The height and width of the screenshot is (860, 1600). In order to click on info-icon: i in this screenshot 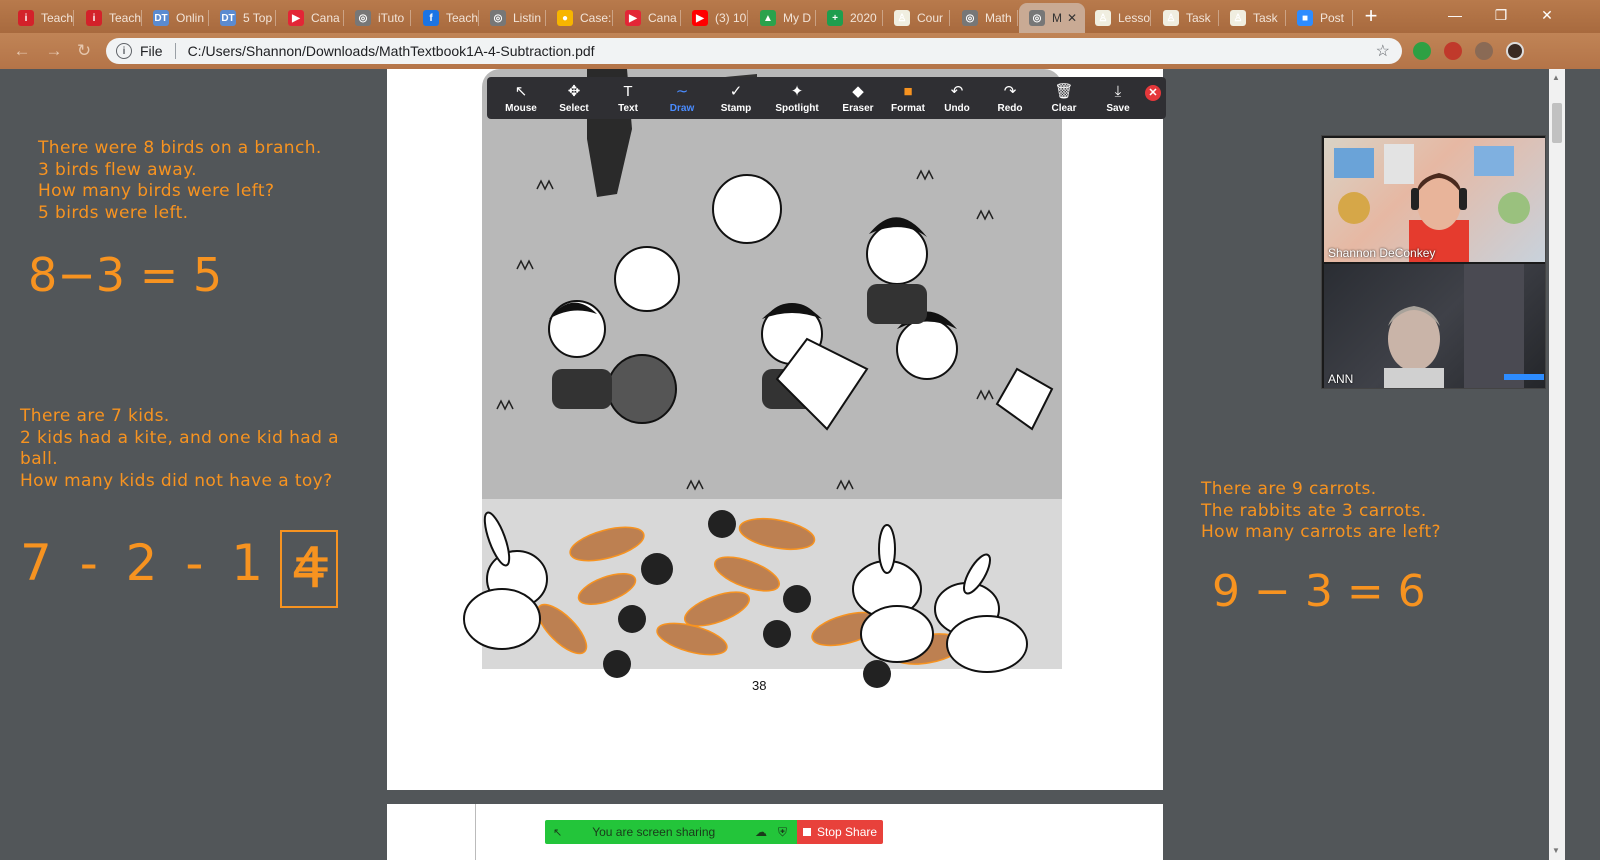, I will do `click(124, 51)`.